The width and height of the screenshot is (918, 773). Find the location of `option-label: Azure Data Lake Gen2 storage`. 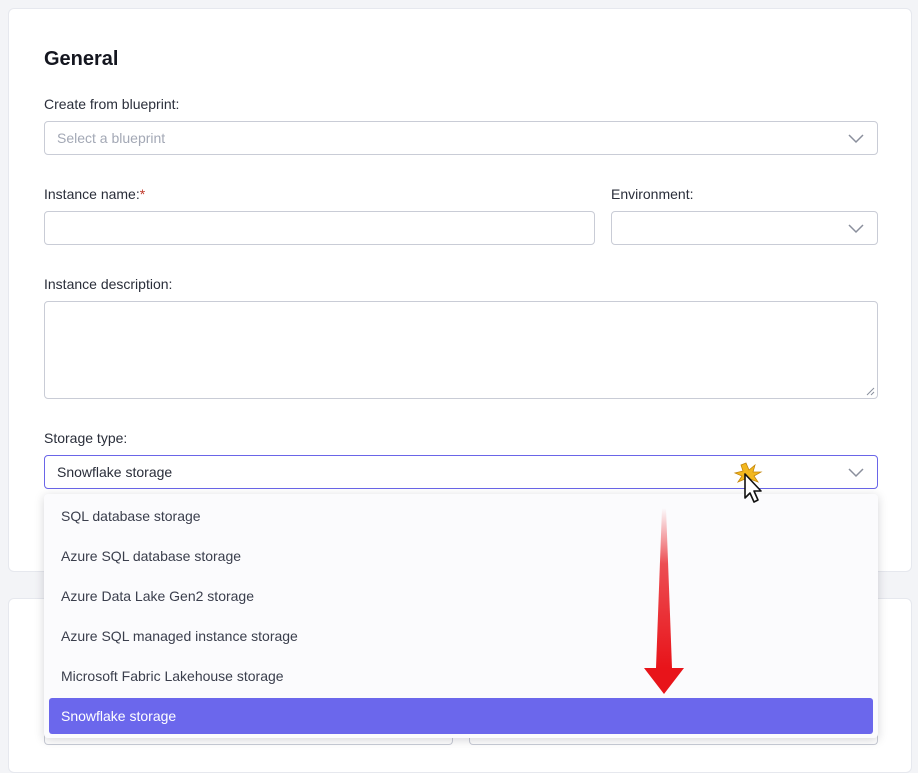

option-label: Azure Data Lake Gen2 storage is located at coordinates (158, 596).